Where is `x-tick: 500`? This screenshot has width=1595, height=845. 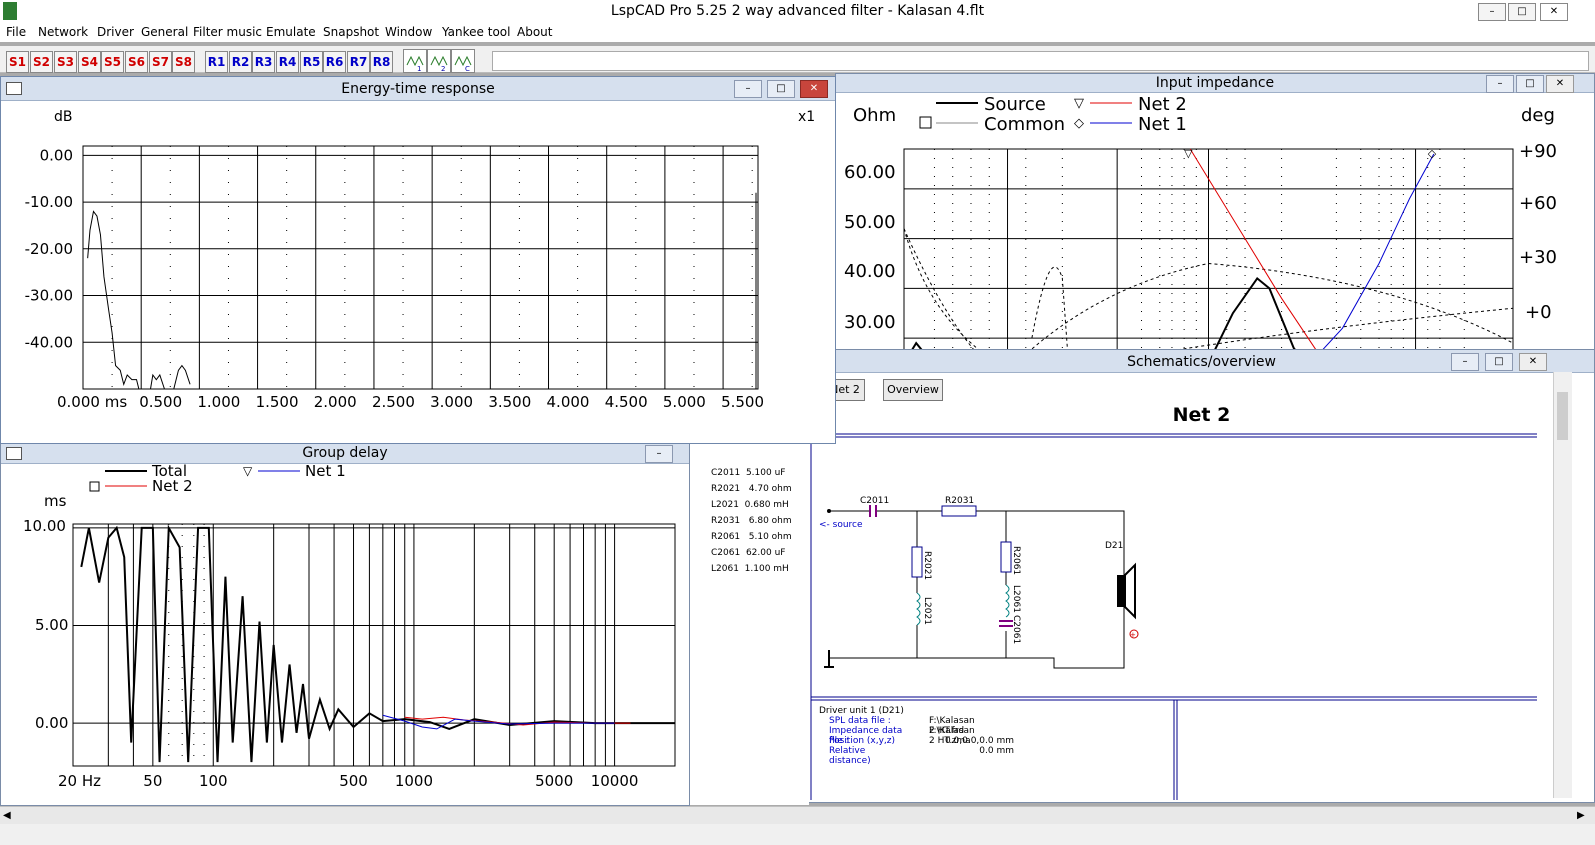 x-tick: 500 is located at coordinates (353, 781).